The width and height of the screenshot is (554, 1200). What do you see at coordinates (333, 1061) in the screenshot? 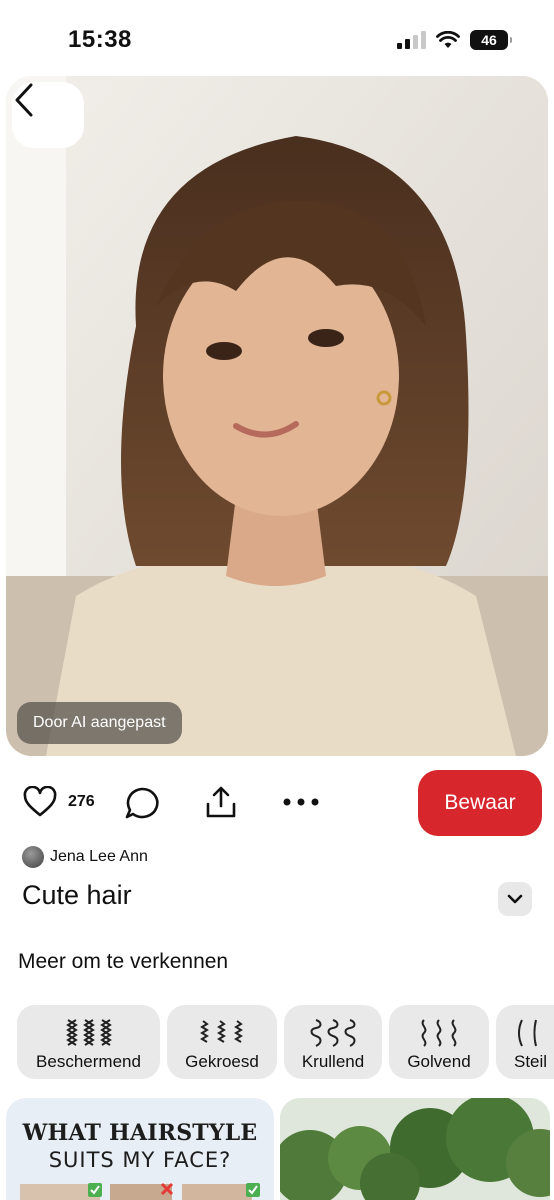
I see `chip-label: Krullend` at bounding box center [333, 1061].